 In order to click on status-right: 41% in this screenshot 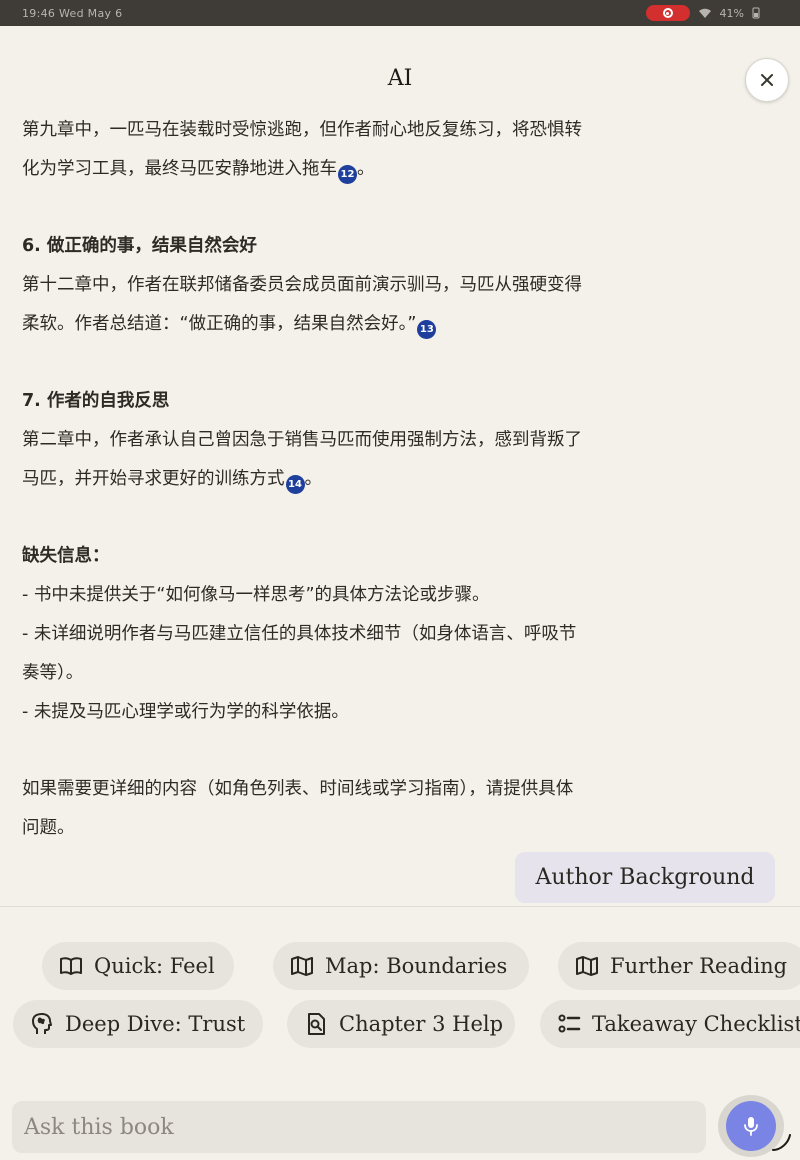, I will do `click(702, 13)`.